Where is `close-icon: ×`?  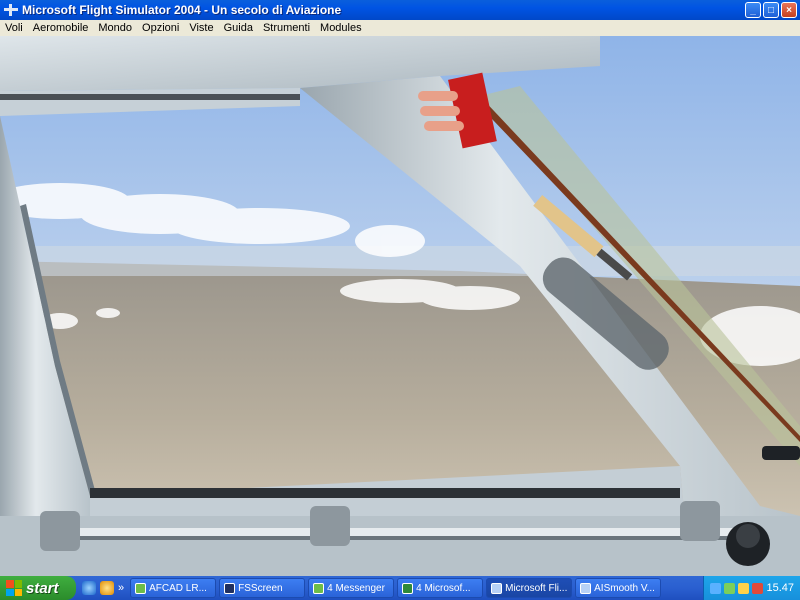 close-icon: × is located at coordinates (789, 10).